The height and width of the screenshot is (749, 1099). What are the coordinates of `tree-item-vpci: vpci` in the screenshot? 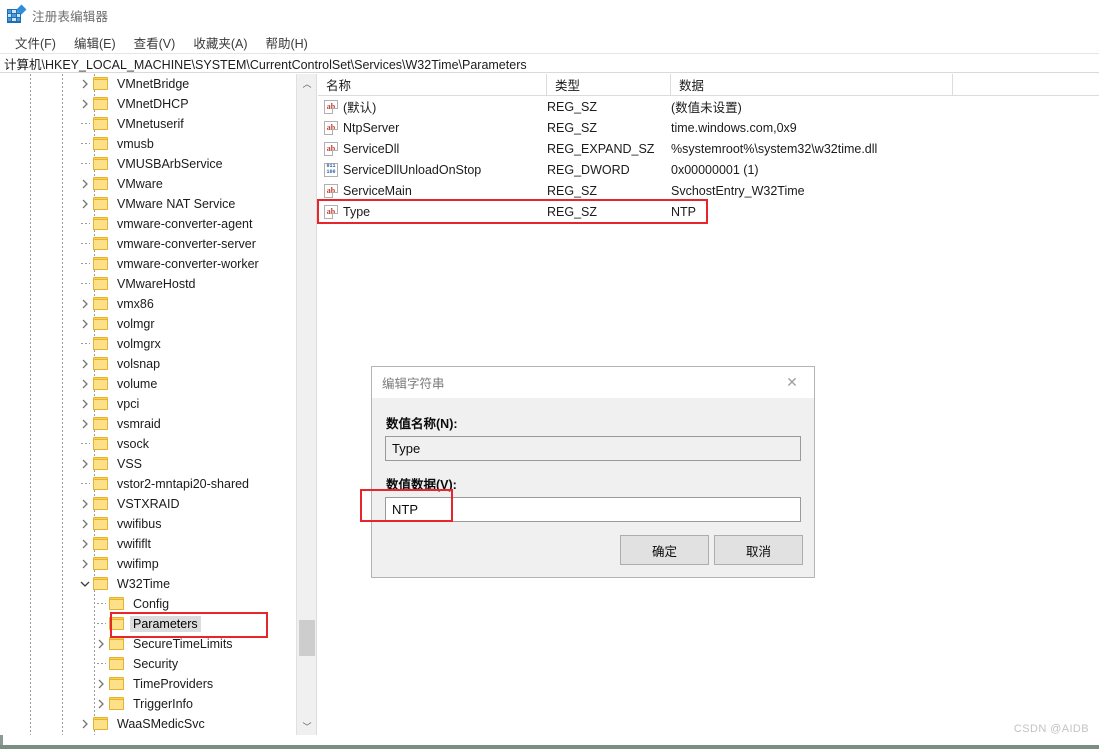 It's located at (148, 404).